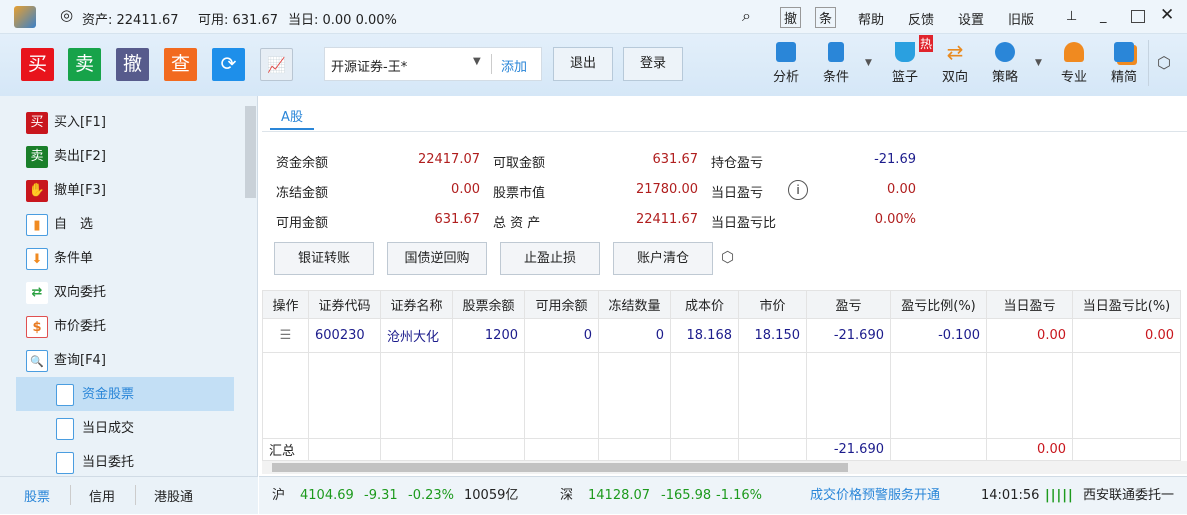 Image resolution: width=1187 pixels, height=515 pixels. Describe the element at coordinates (1059, 495) in the screenshot. I see `signal-bars-icon: |||||` at that location.